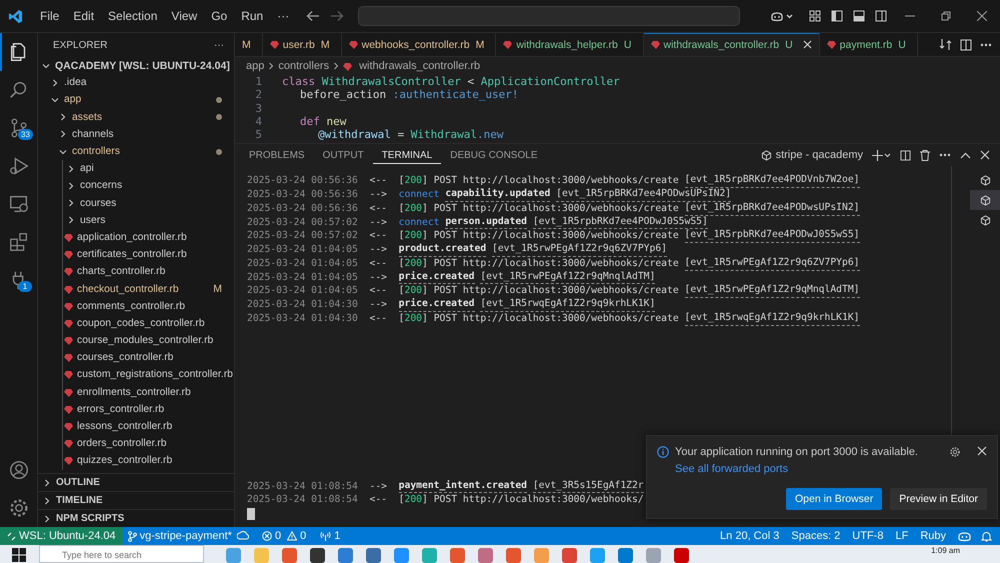 Image resolution: width=1000 pixels, height=563 pixels. Describe the element at coordinates (157, 186) in the screenshot. I see `explorer-folder: concerns` at that location.